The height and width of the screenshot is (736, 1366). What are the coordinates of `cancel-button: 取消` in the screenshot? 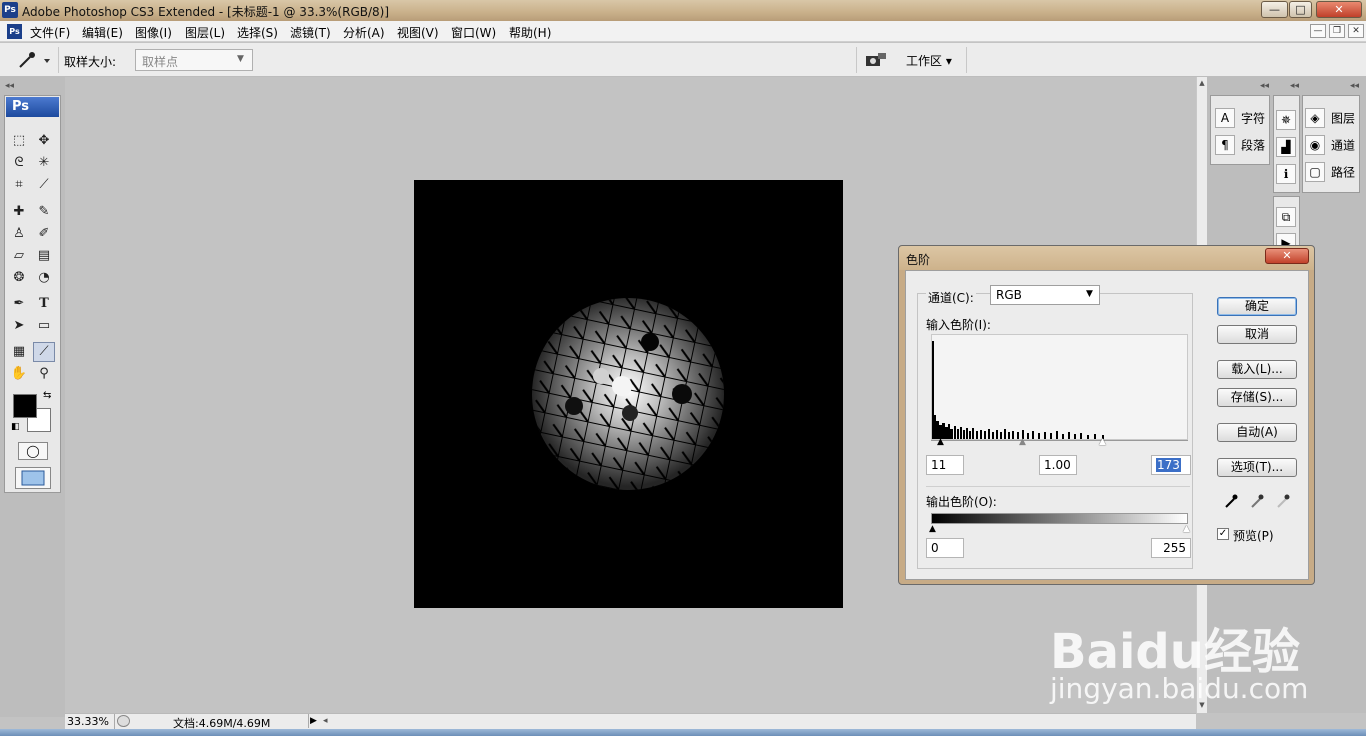 It's located at (1257, 334).